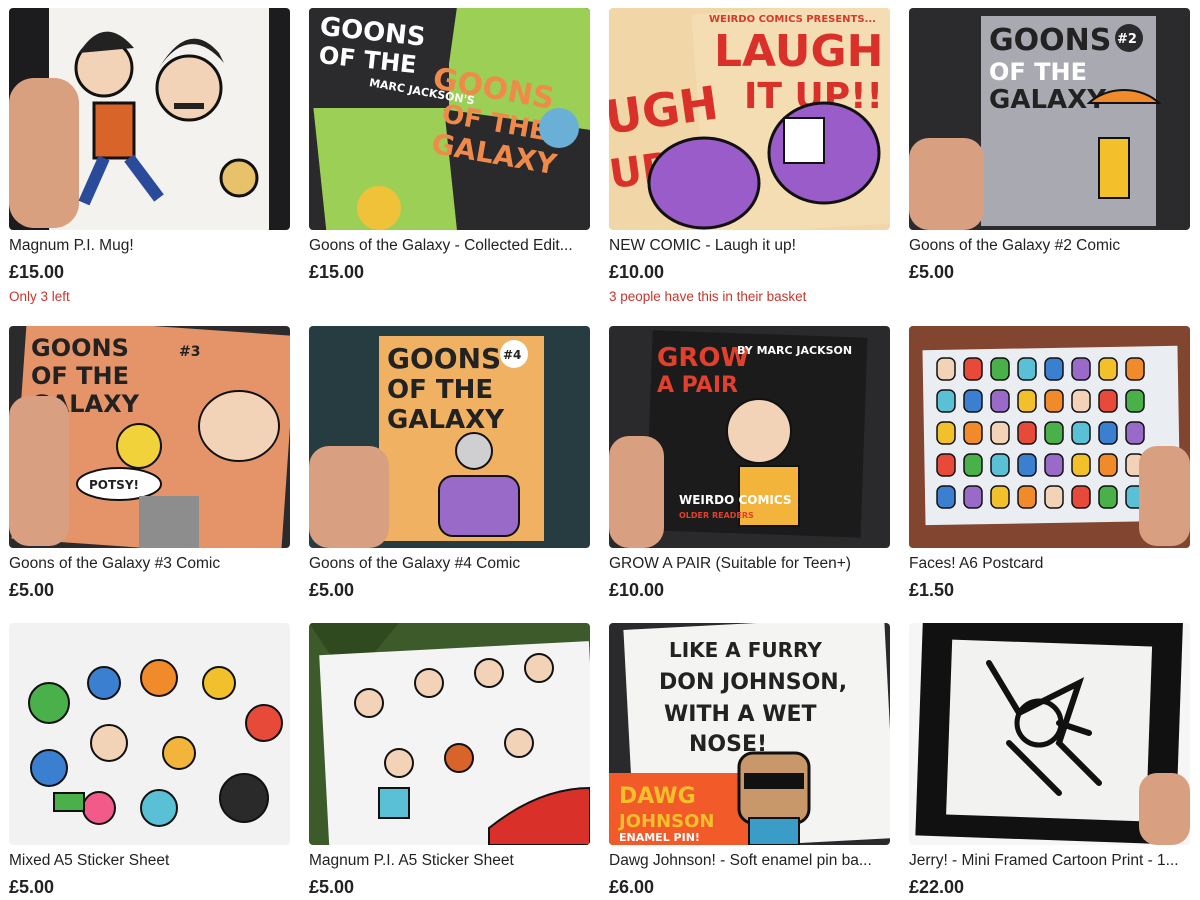 The height and width of the screenshot is (900, 1200). I want to click on listing-image-goons-4: GOONS OF THE GALAXY #4, so click(449, 437).